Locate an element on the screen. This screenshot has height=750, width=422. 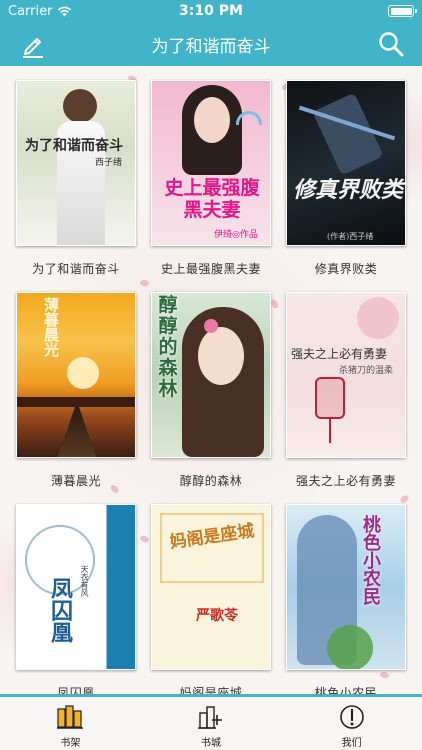
book-title: 强夫之上必有勇妻 is located at coordinates (345, 481).